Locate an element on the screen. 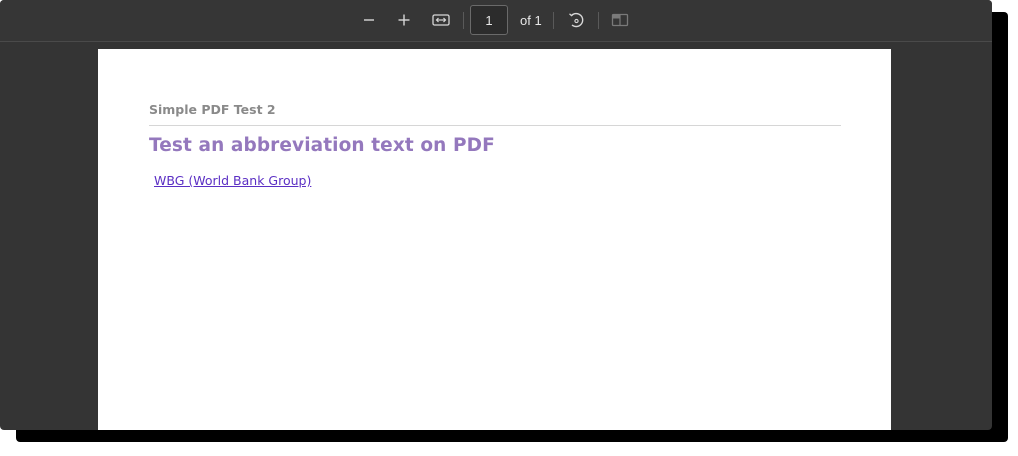 Image resolution: width=1018 pixels, height=456 pixels. plus-icon is located at coordinates (404, 20).